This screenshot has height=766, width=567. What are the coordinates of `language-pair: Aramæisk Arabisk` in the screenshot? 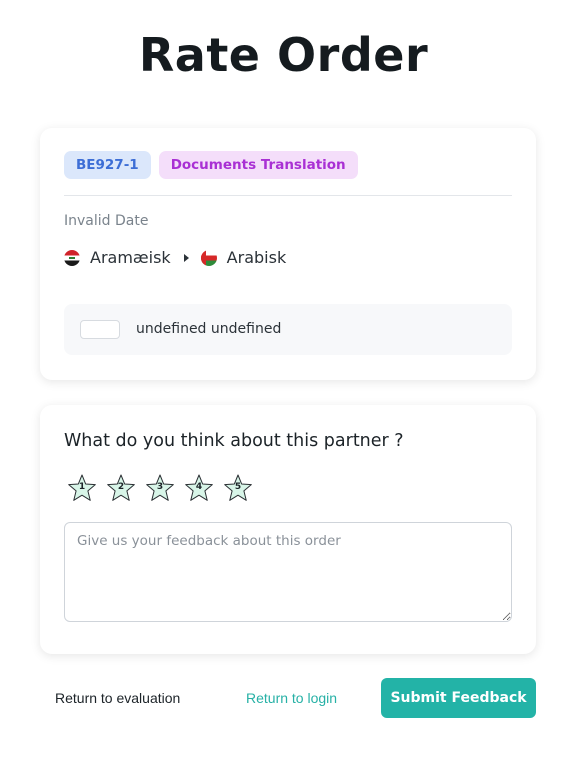 It's located at (175, 257).